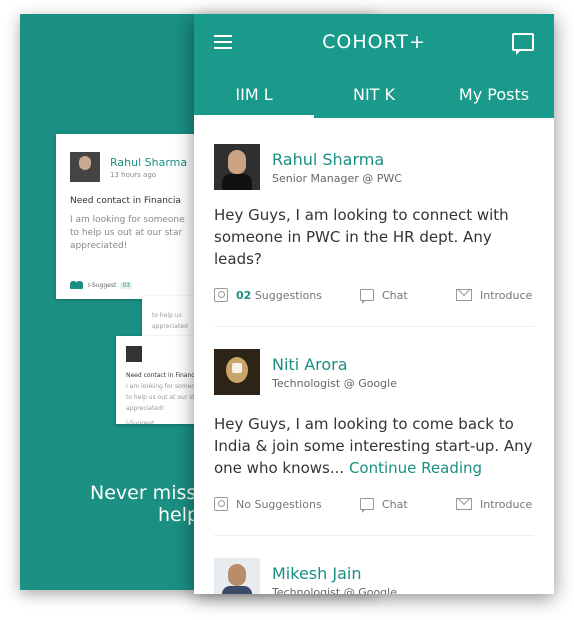 Image resolution: width=574 pixels, height=620 pixels. What do you see at coordinates (143, 493) in the screenshot?
I see `tagline: Never miss` at bounding box center [143, 493].